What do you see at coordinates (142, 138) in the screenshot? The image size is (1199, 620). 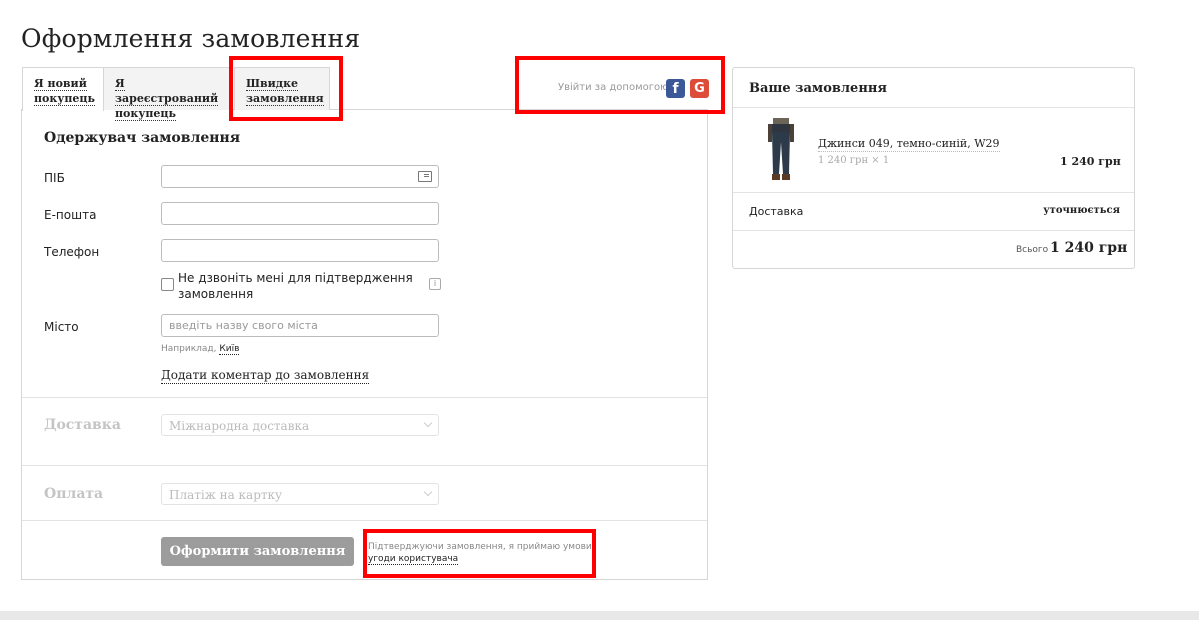 I see `recipient-section-title: Одержувач замовлення` at bounding box center [142, 138].